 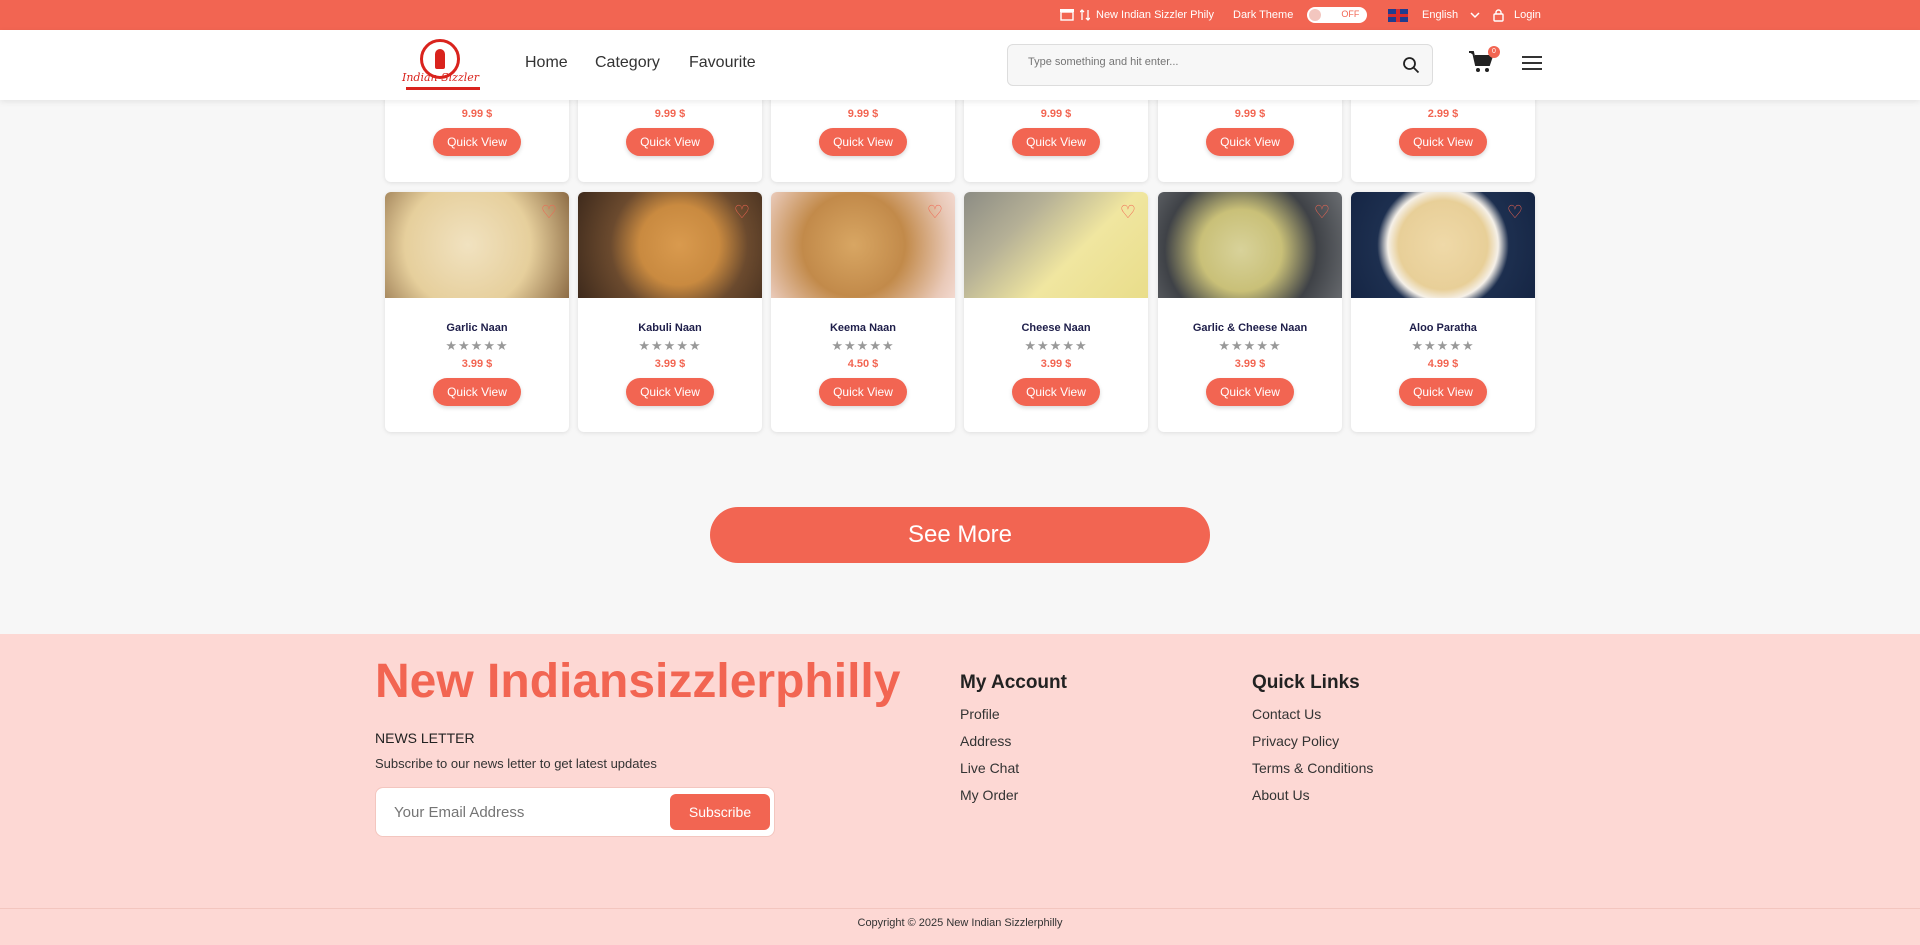 I want to click on product-name: Aloo Paratha, so click(x=1443, y=328).